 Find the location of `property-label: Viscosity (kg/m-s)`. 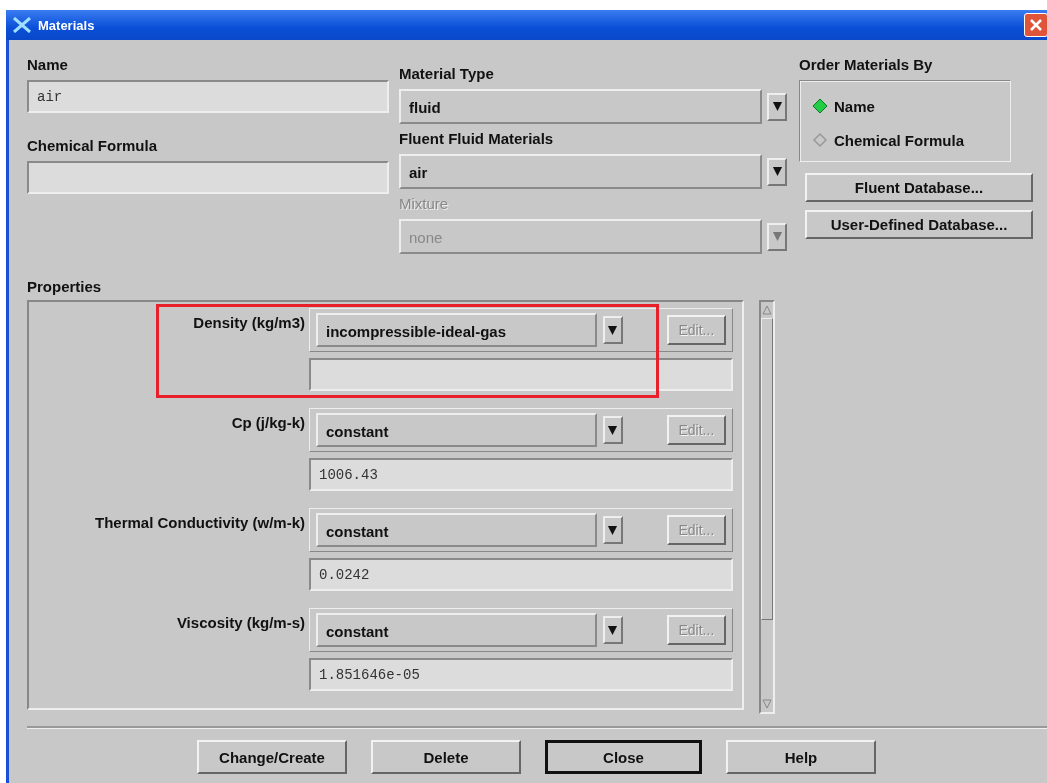

property-label: Viscosity (kg/m-s) is located at coordinates (240, 623).